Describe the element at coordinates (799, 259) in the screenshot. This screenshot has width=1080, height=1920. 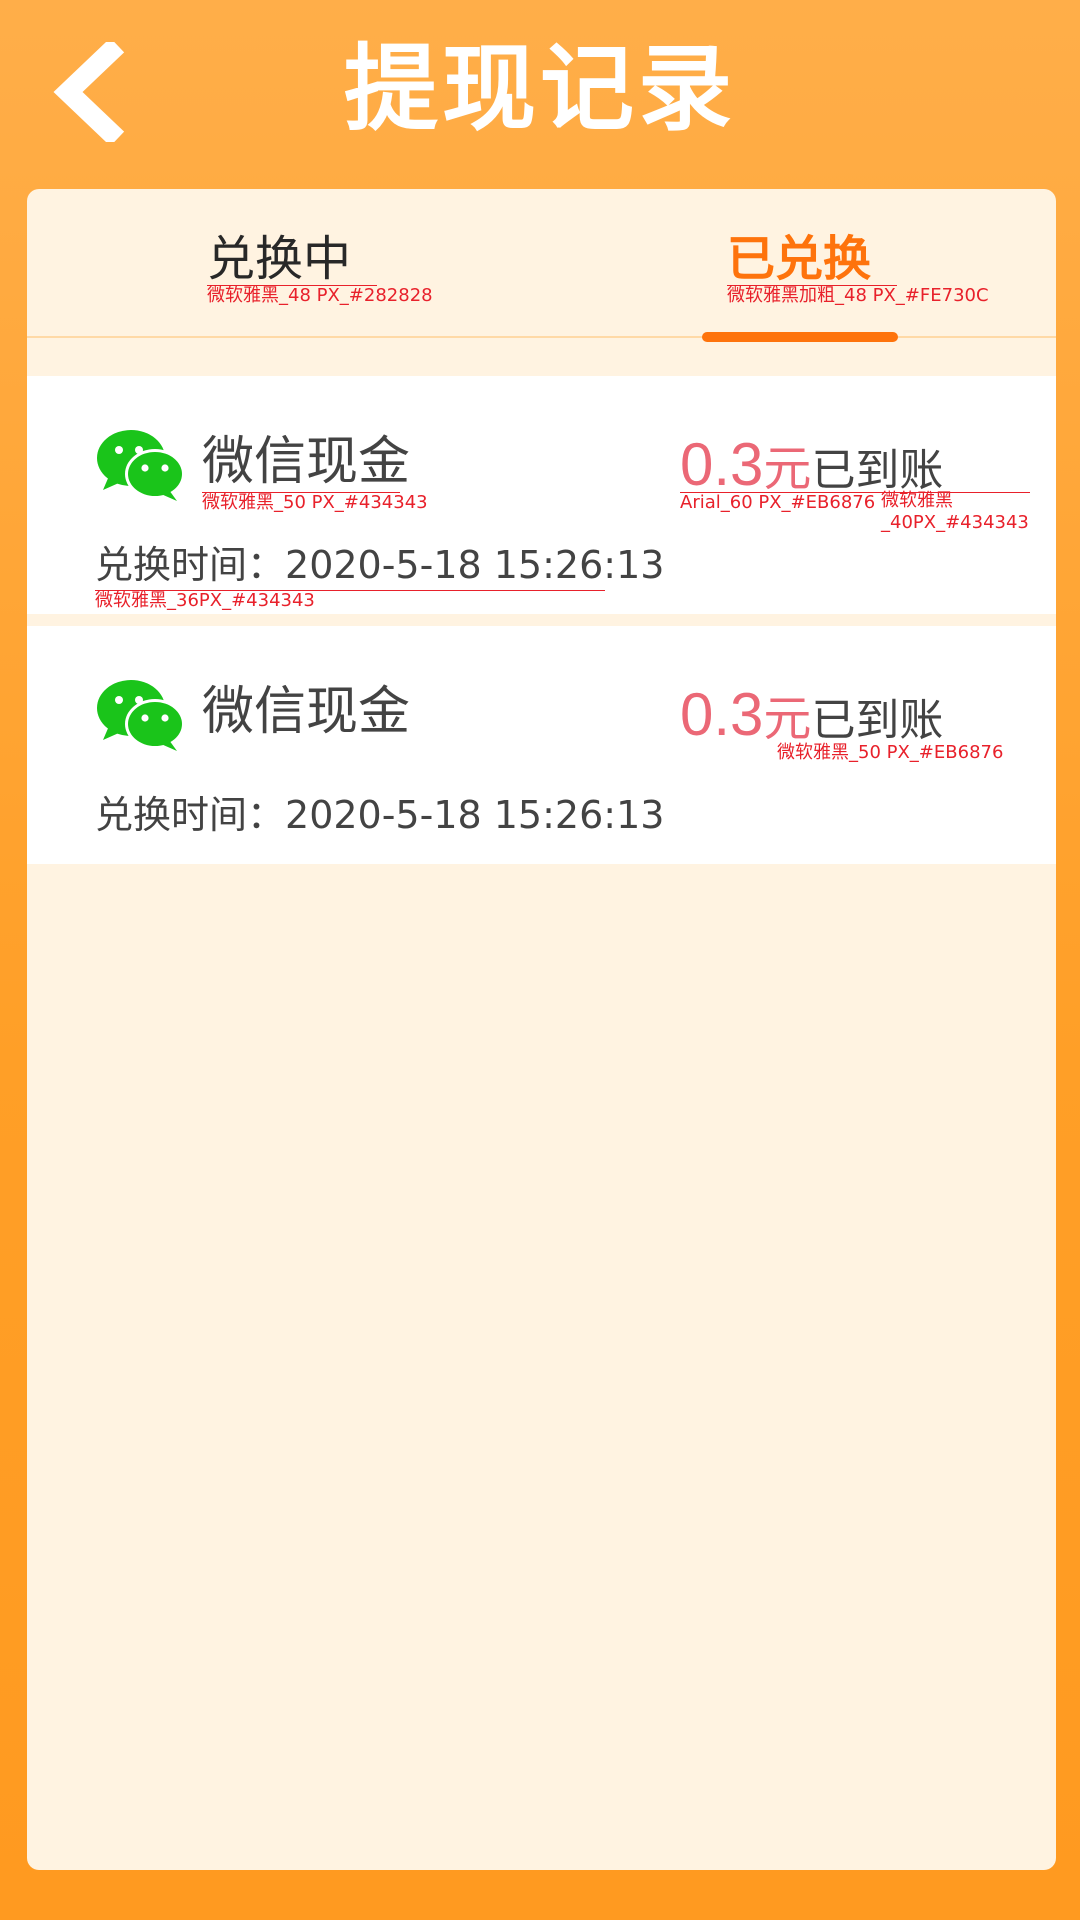
I see `tab-completed: 已兑换` at that location.